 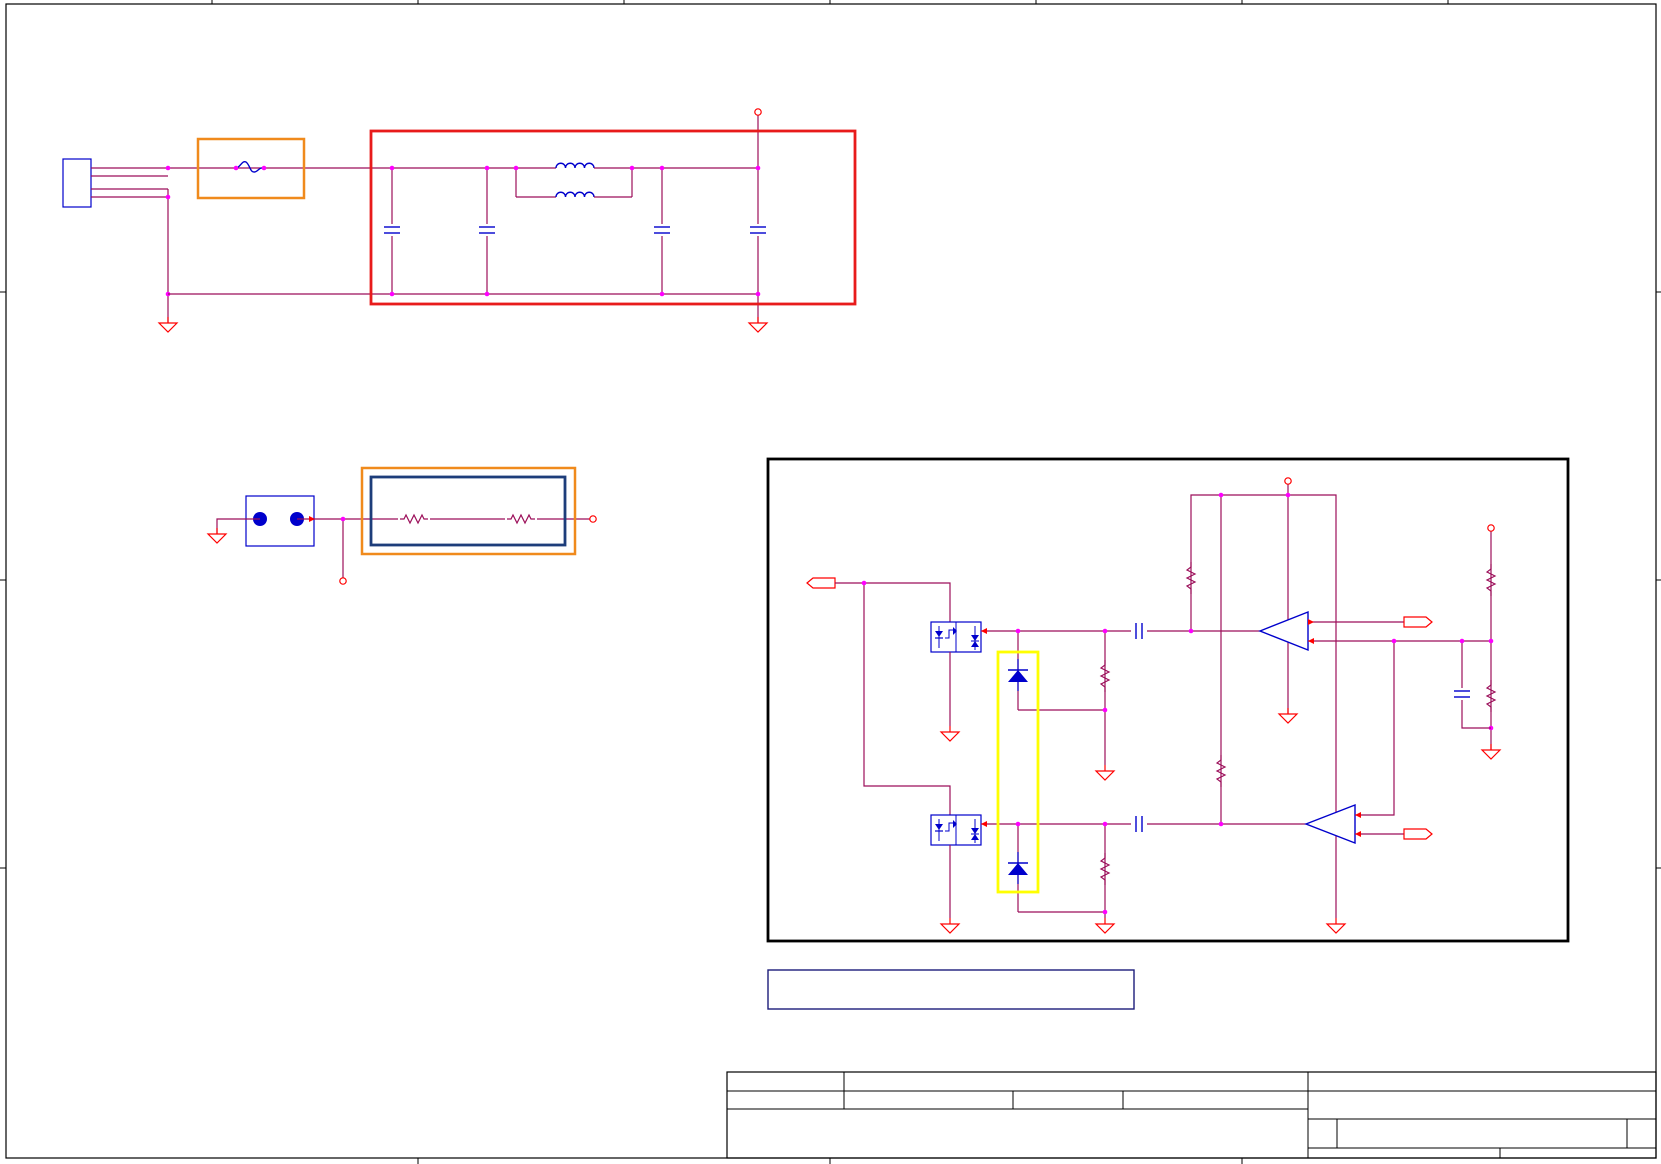 I want to click on resistor-outer-highlight-box, so click(x=468, y=511).